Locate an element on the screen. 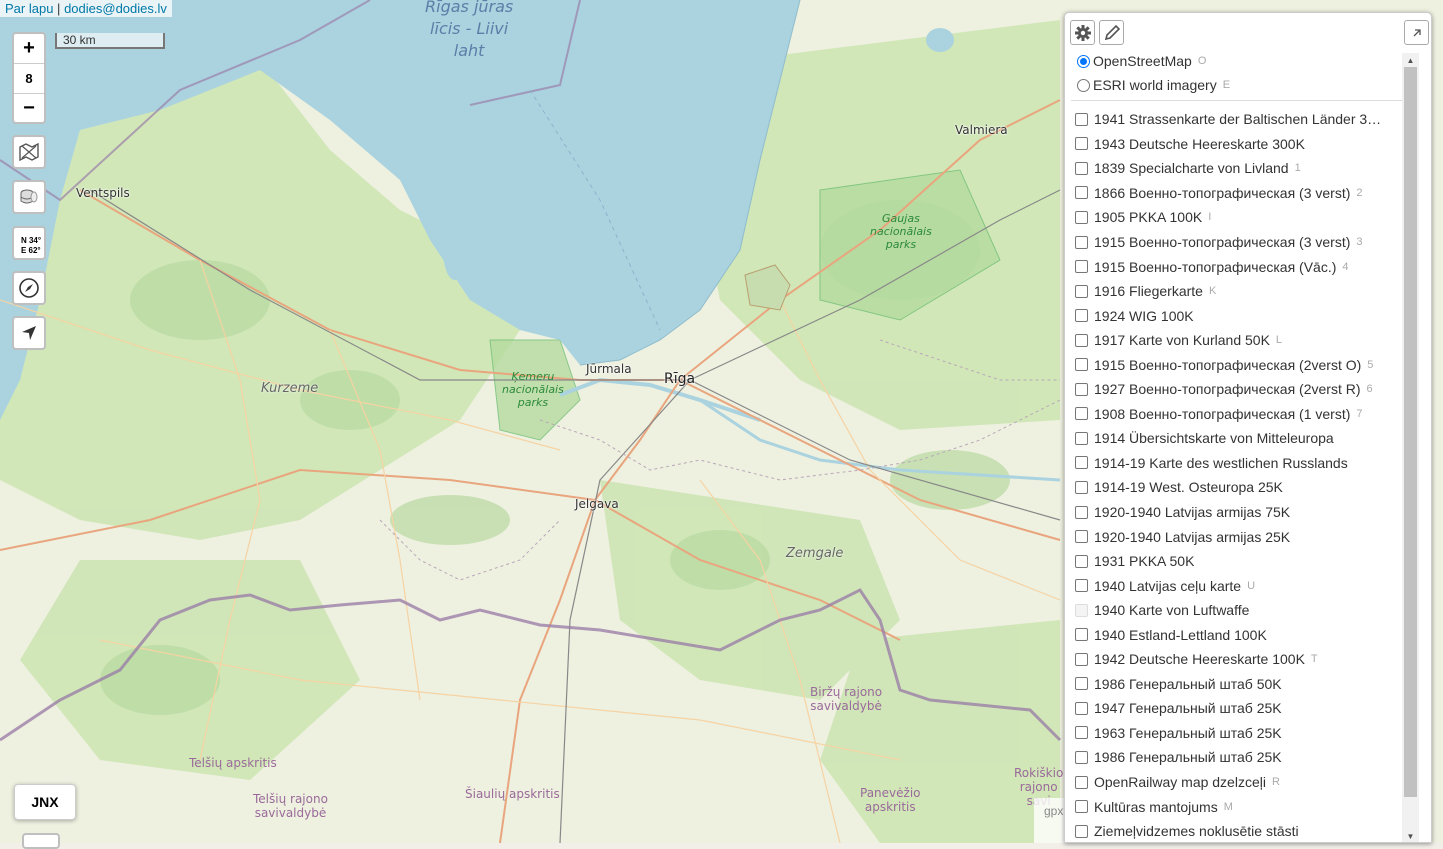 The width and height of the screenshot is (1443, 849). scroll-thumb is located at coordinates (1410, 432).